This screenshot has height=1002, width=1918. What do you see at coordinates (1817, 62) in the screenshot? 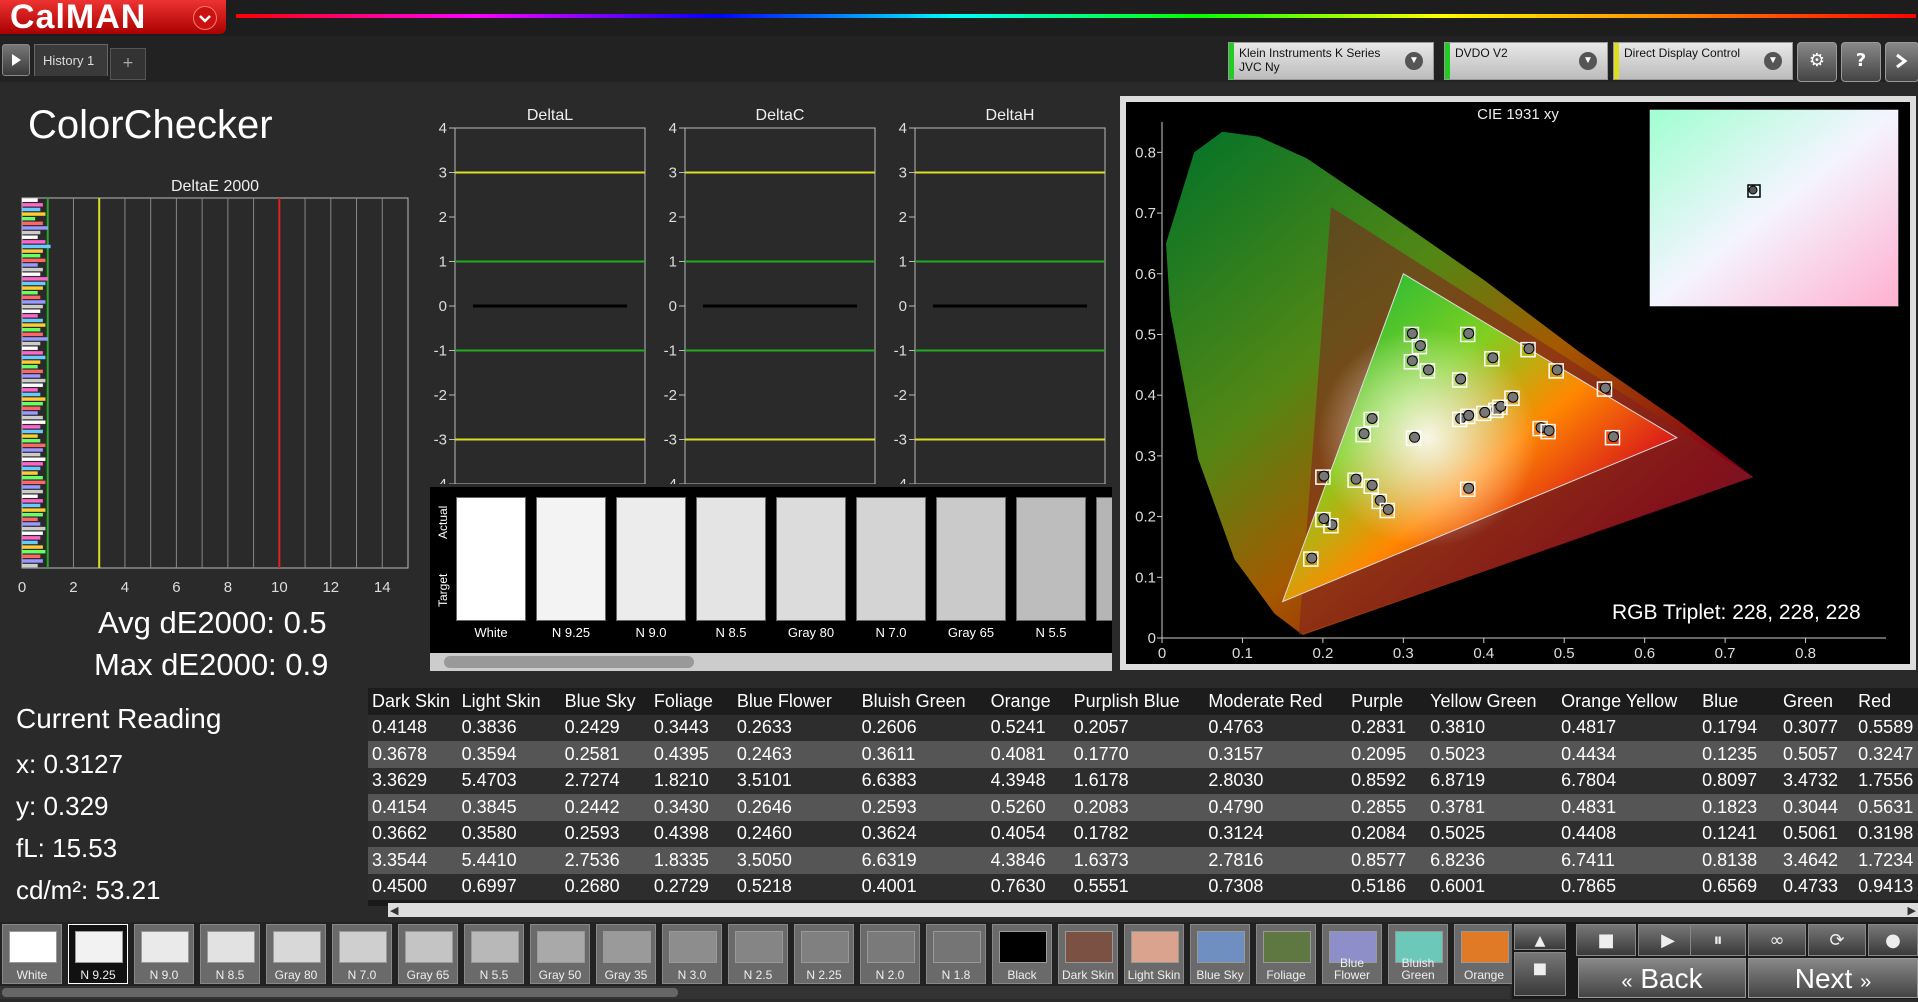
I see `settings-button: ⚙` at bounding box center [1817, 62].